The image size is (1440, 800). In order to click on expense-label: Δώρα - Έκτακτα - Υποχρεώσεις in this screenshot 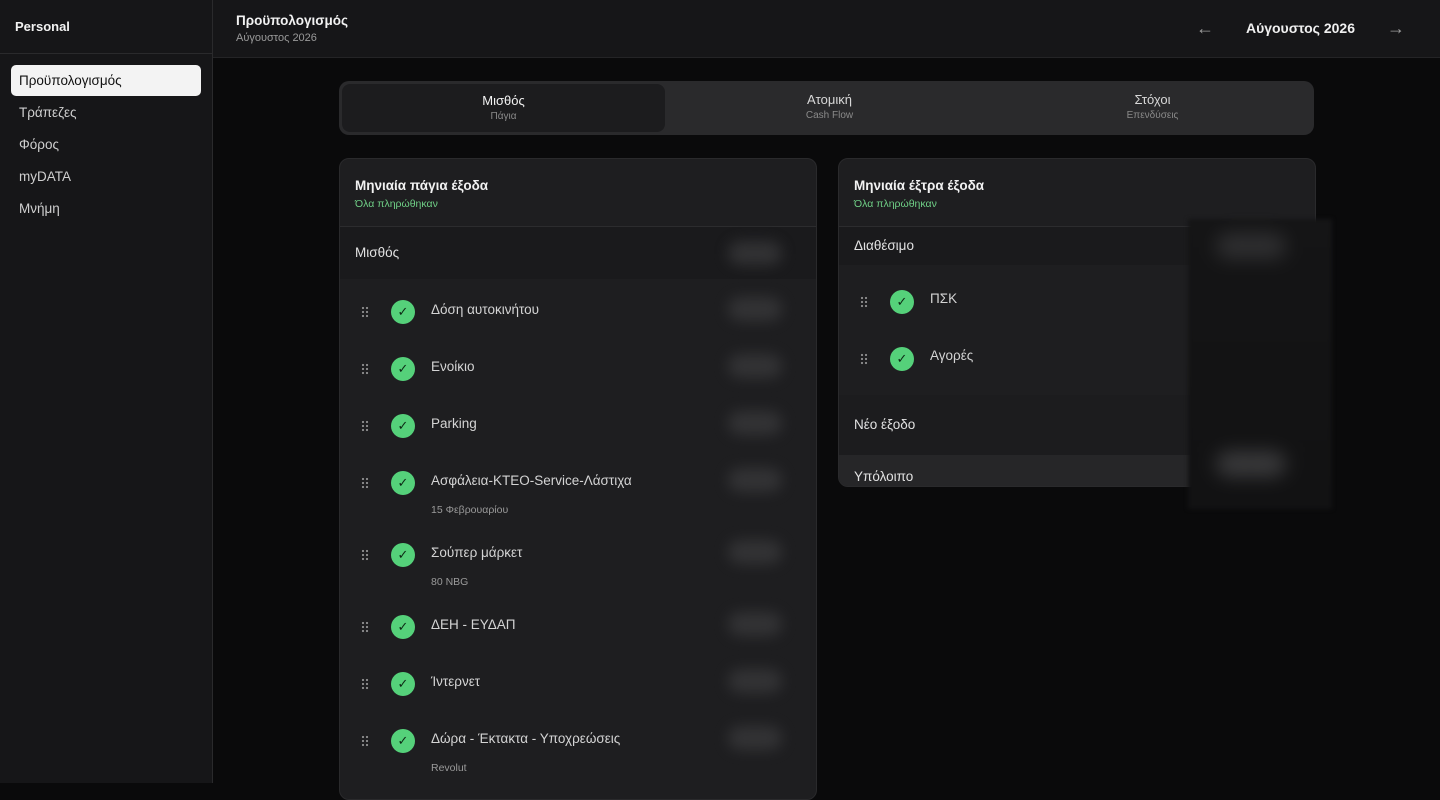, I will do `click(526, 738)`.